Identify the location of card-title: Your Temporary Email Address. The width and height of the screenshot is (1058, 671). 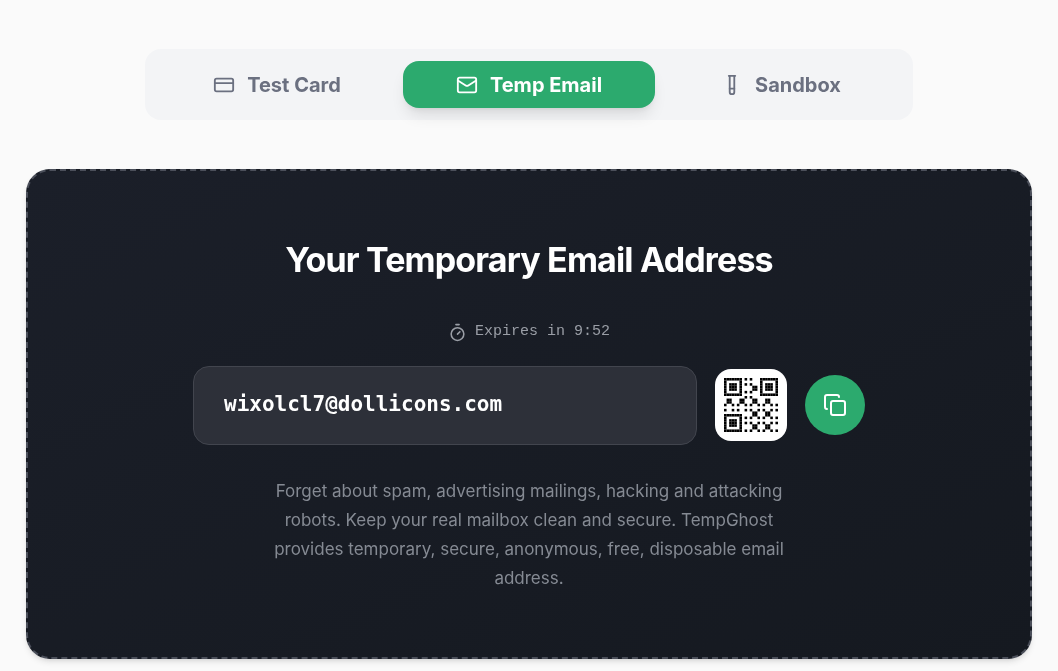
(529, 260).